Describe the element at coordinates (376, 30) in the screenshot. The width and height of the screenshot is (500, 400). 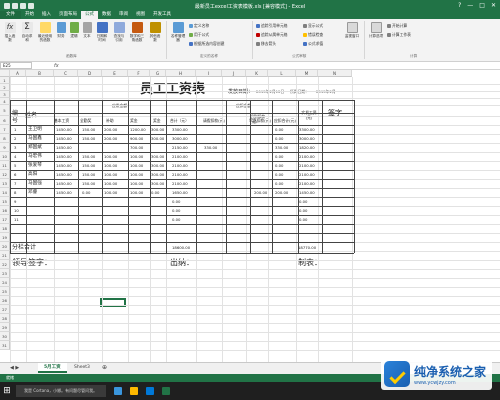
I see `calc-options-button: 计算选项` at that location.